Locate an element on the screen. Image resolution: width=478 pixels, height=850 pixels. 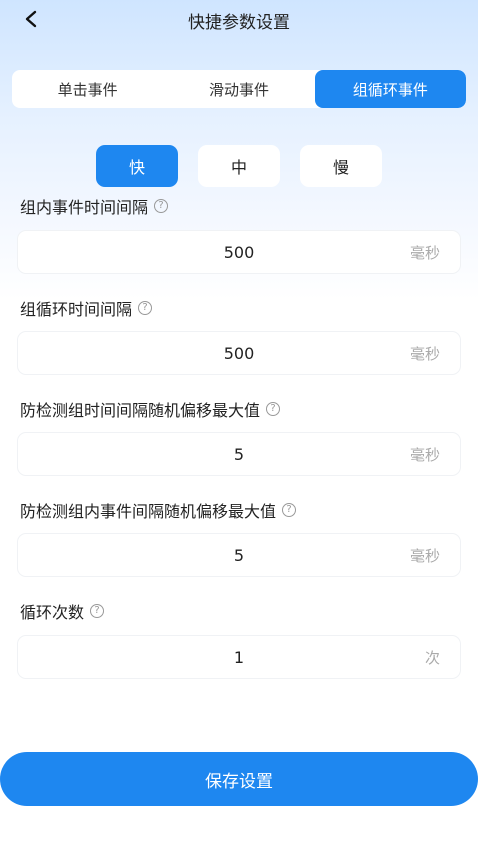
group-event-interval-input is located at coordinates (239, 252).